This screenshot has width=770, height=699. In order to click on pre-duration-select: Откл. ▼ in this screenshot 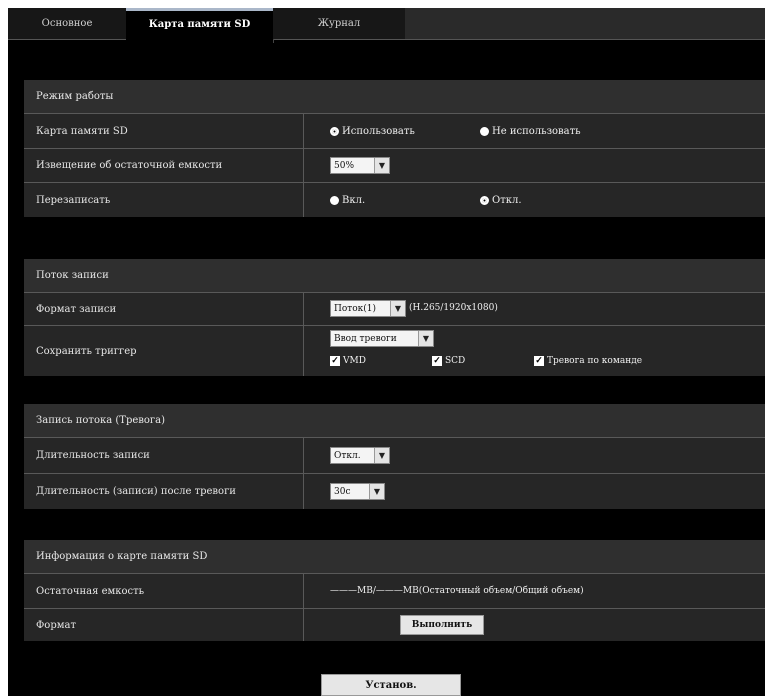, I will do `click(360, 455)`.